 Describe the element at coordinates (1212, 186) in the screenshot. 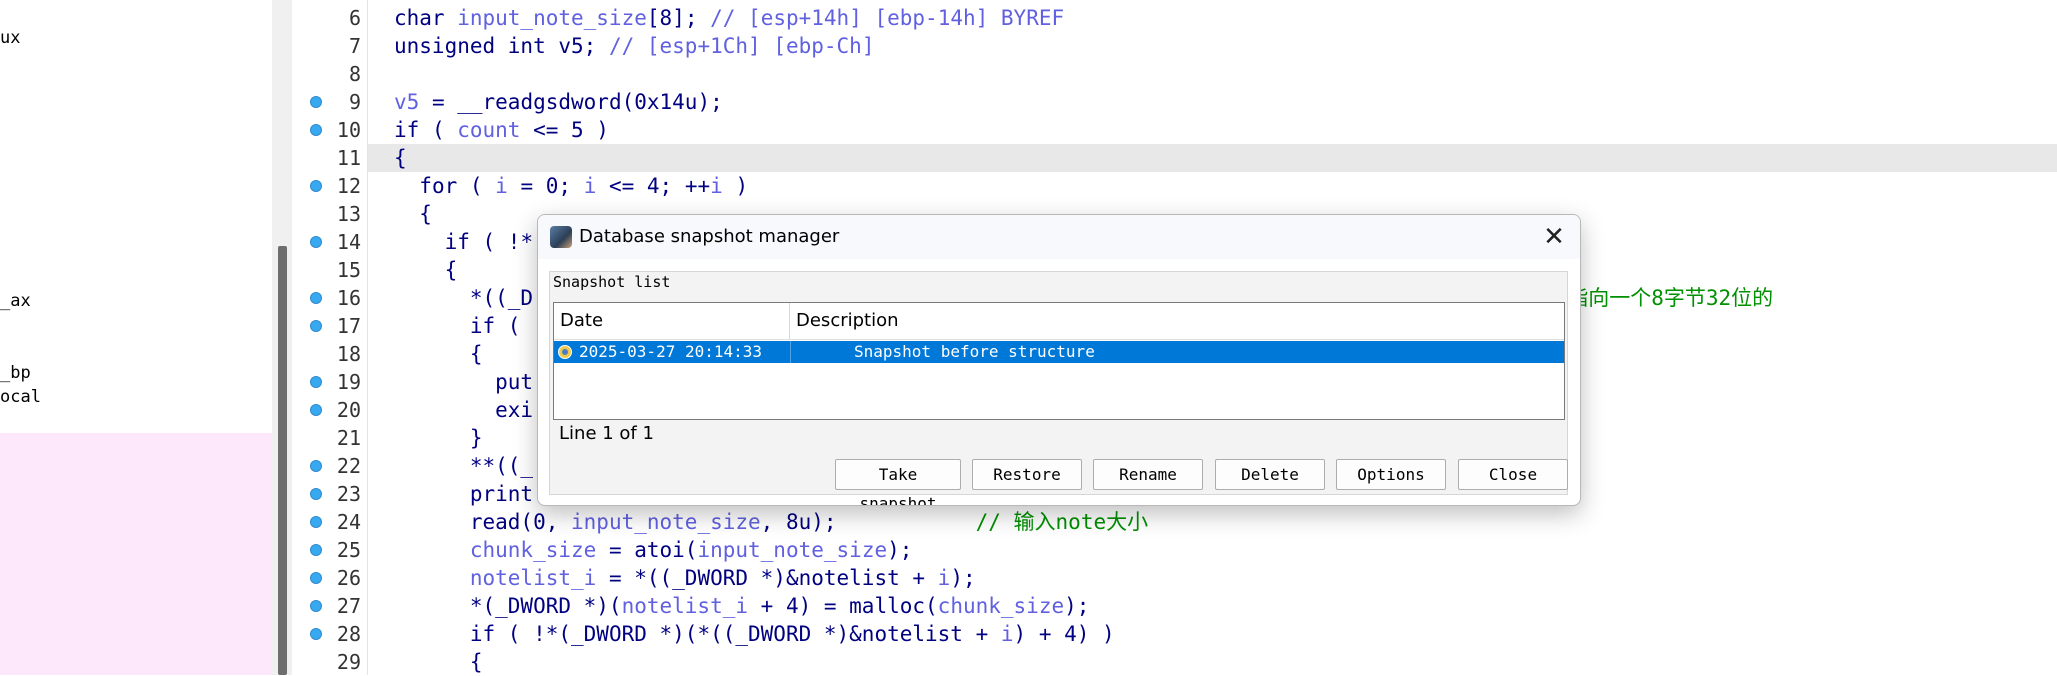

I see `code-line: for ( i = 0; i <= 4; ++i )` at that location.